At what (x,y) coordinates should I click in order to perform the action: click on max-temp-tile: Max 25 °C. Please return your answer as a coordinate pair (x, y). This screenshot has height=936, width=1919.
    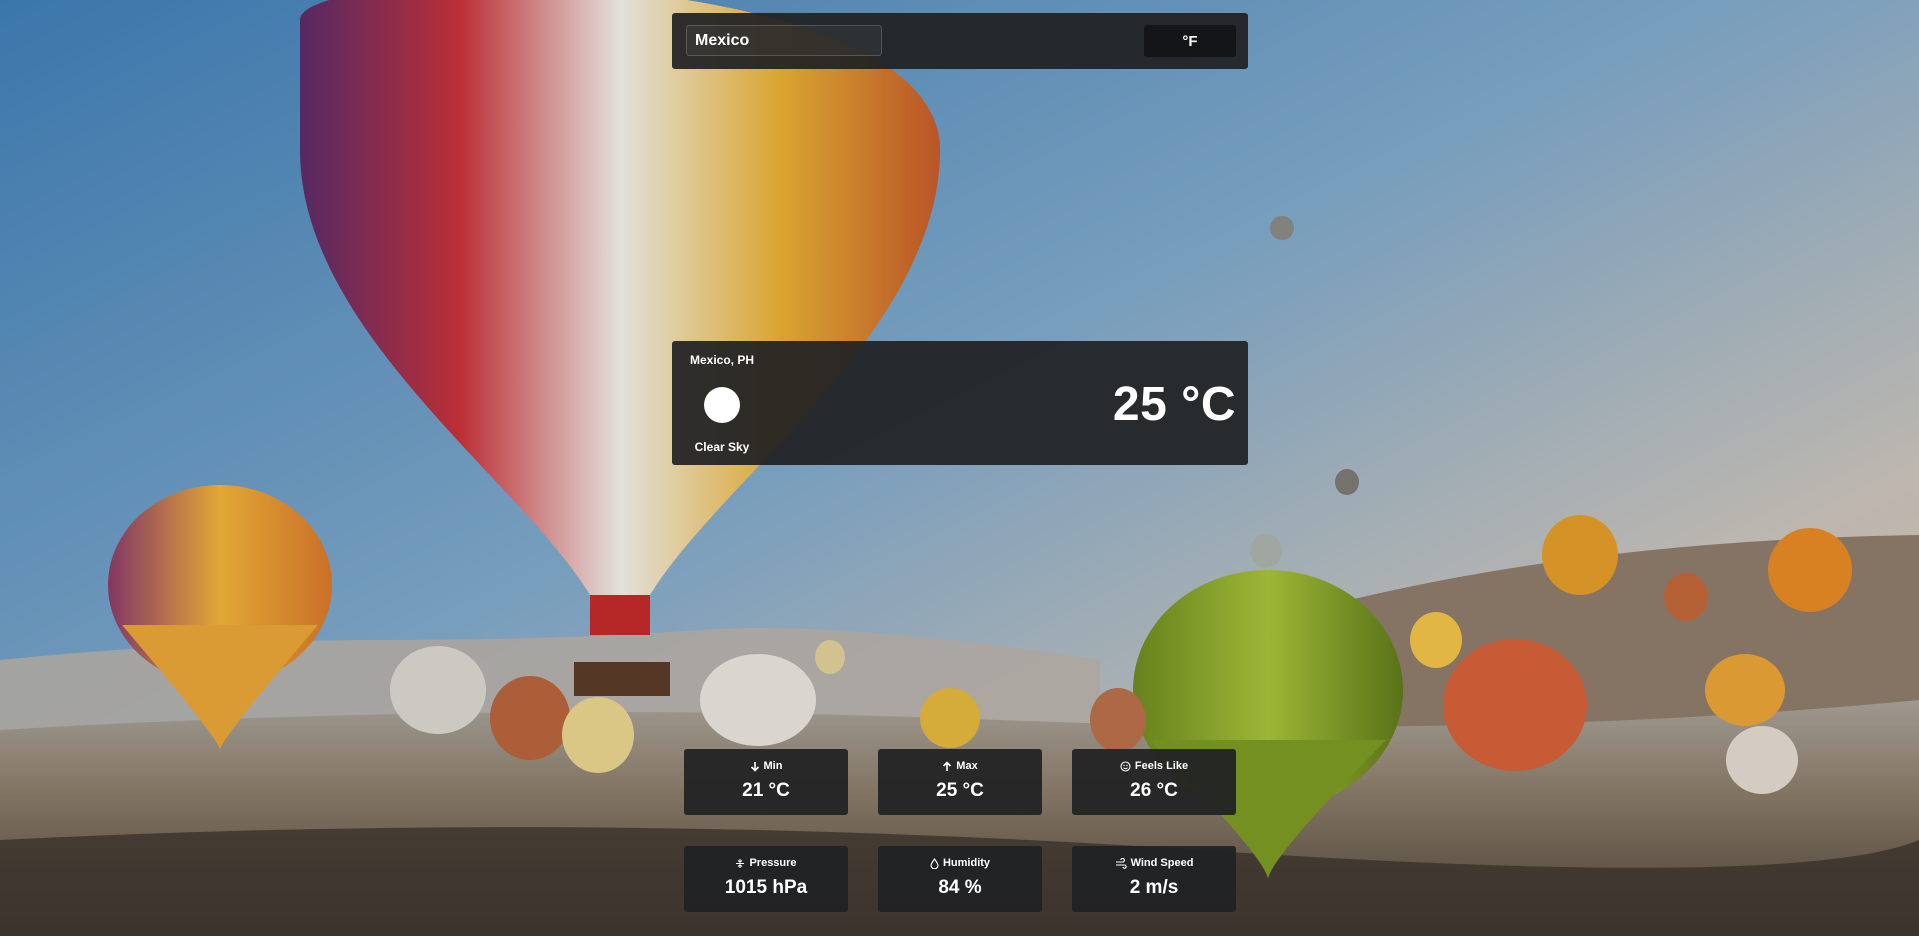
    Looking at the image, I should click on (960, 782).